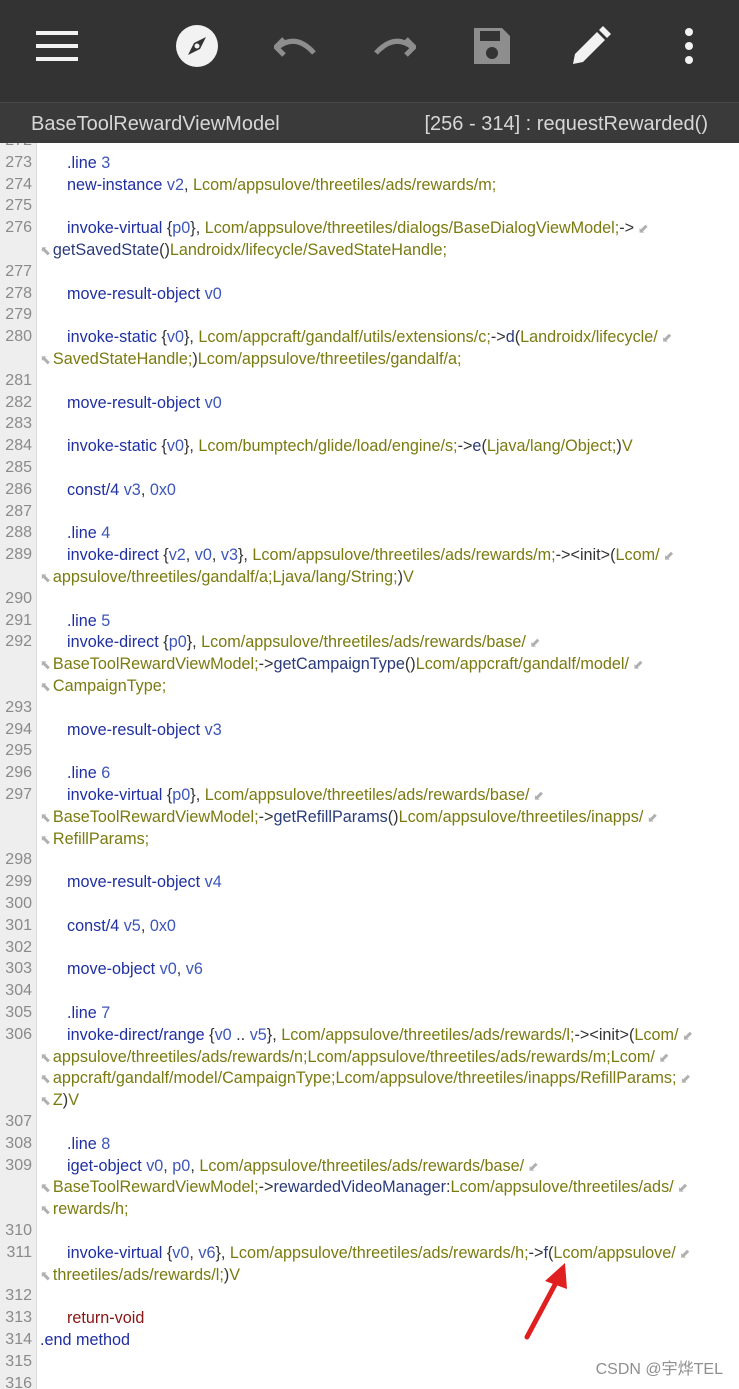  Describe the element at coordinates (296, 46) in the screenshot. I see `undo-icon` at that location.